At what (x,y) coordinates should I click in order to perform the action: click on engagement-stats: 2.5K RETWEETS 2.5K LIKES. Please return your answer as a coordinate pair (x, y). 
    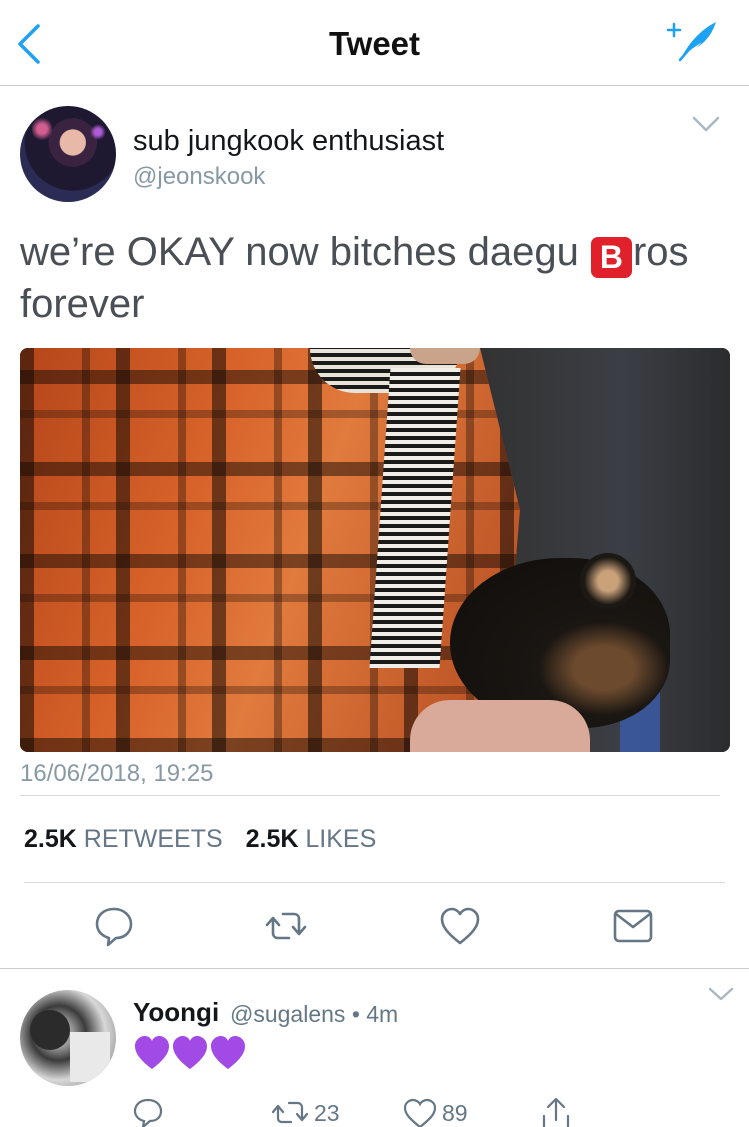
    Looking at the image, I should click on (208, 839).